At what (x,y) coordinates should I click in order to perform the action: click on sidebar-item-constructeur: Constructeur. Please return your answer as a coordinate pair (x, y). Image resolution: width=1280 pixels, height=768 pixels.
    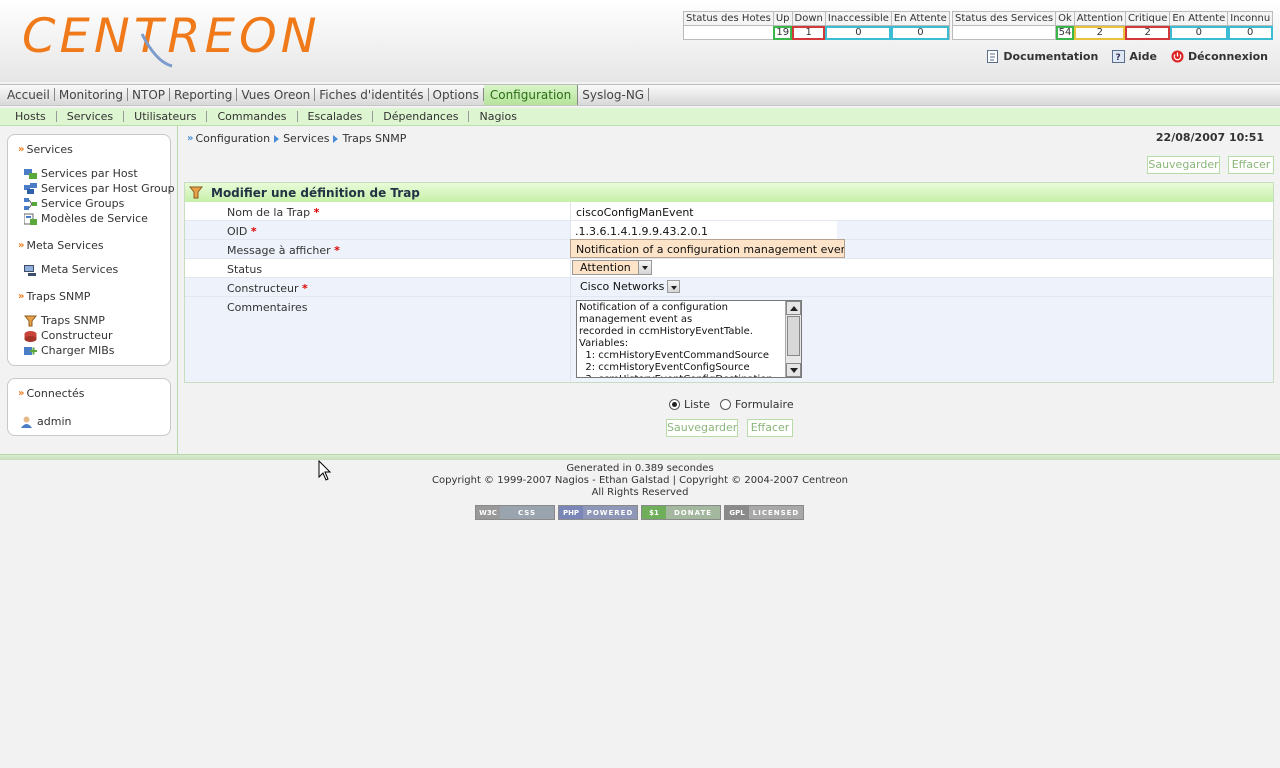
    Looking at the image, I should click on (68, 335).